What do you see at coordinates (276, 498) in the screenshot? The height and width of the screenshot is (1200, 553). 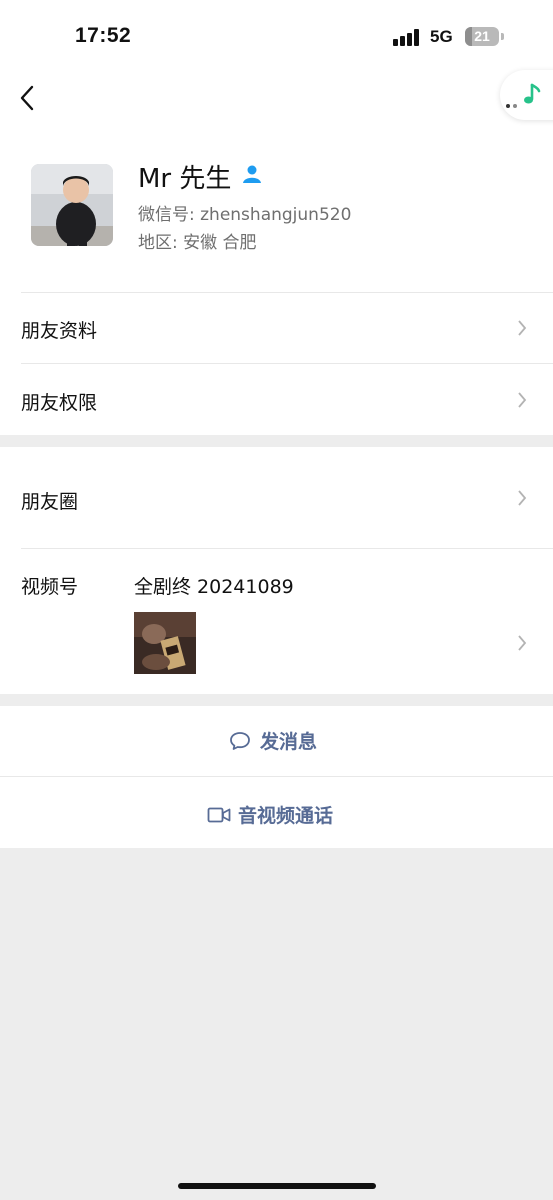 I see `moments-row: 朋友圈` at bounding box center [276, 498].